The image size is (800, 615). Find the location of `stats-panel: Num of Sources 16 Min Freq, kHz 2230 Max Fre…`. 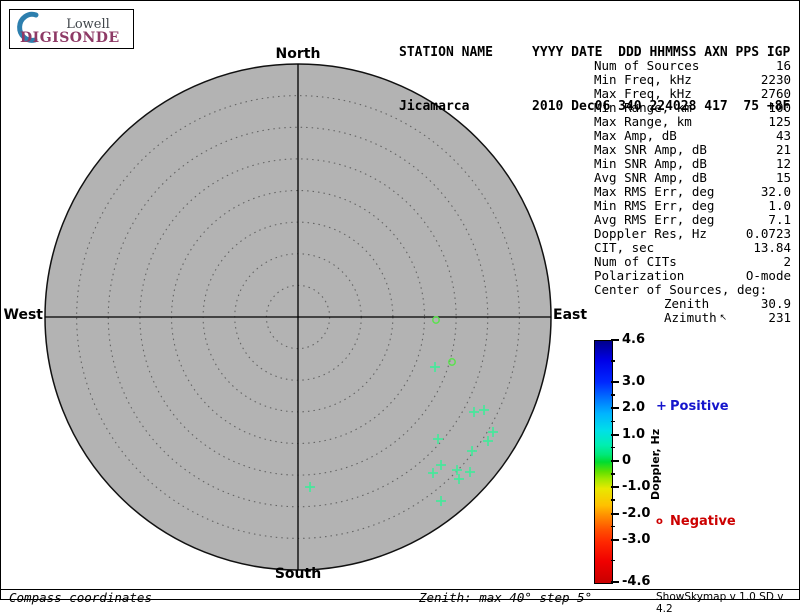

stats-panel: Num of Sources 16 Min Freq, kHz 2230 Max Fre… is located at coordinates (692, 192).